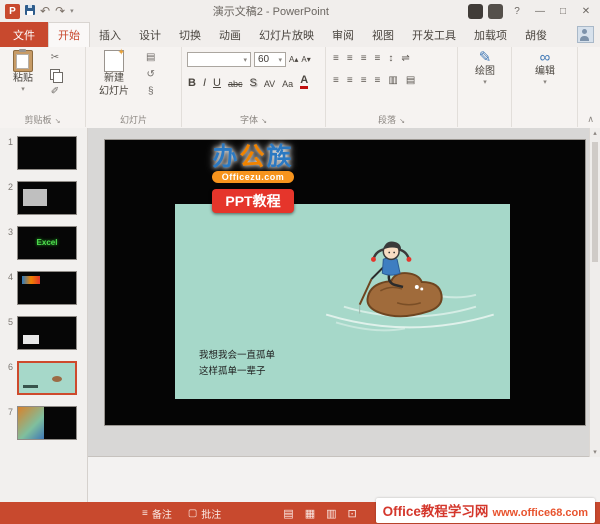  Describe the element at coordinates (237, 364) in the screenshot. I see `slide-caption-text: 我想我会一直孤单 这样孤单一辈子` at that location.